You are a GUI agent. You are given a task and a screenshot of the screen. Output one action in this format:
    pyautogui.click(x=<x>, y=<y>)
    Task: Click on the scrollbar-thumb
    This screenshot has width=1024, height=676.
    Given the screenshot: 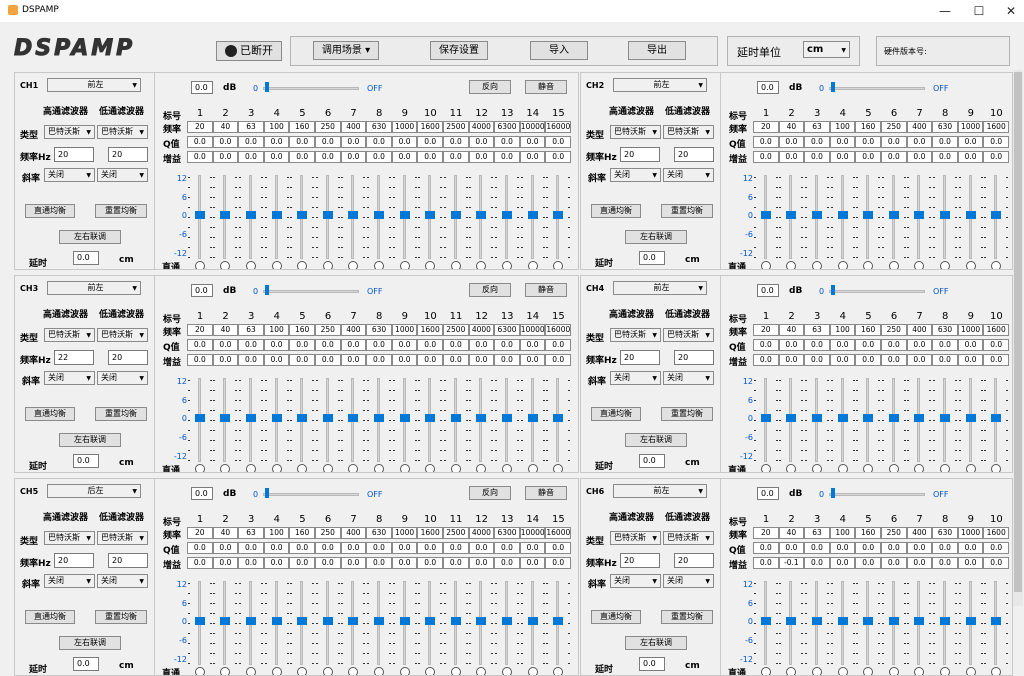 What is the action you would take?
    pyautogui.click(x=1018, y=332)
    